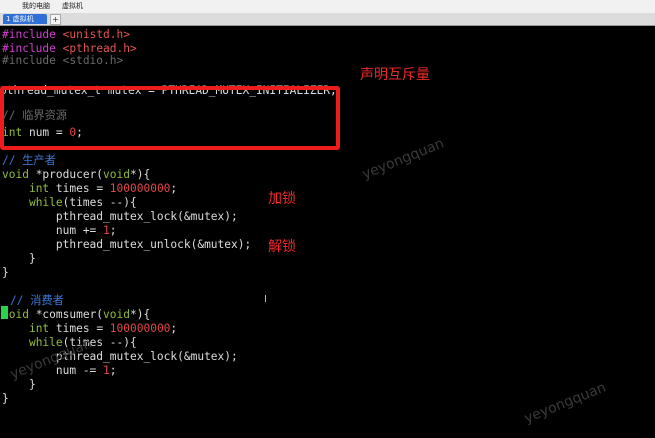 The image size is (655, 438). I want to click on code-line: pthread_mutex_lock(&mutex);, so click(120, 216).